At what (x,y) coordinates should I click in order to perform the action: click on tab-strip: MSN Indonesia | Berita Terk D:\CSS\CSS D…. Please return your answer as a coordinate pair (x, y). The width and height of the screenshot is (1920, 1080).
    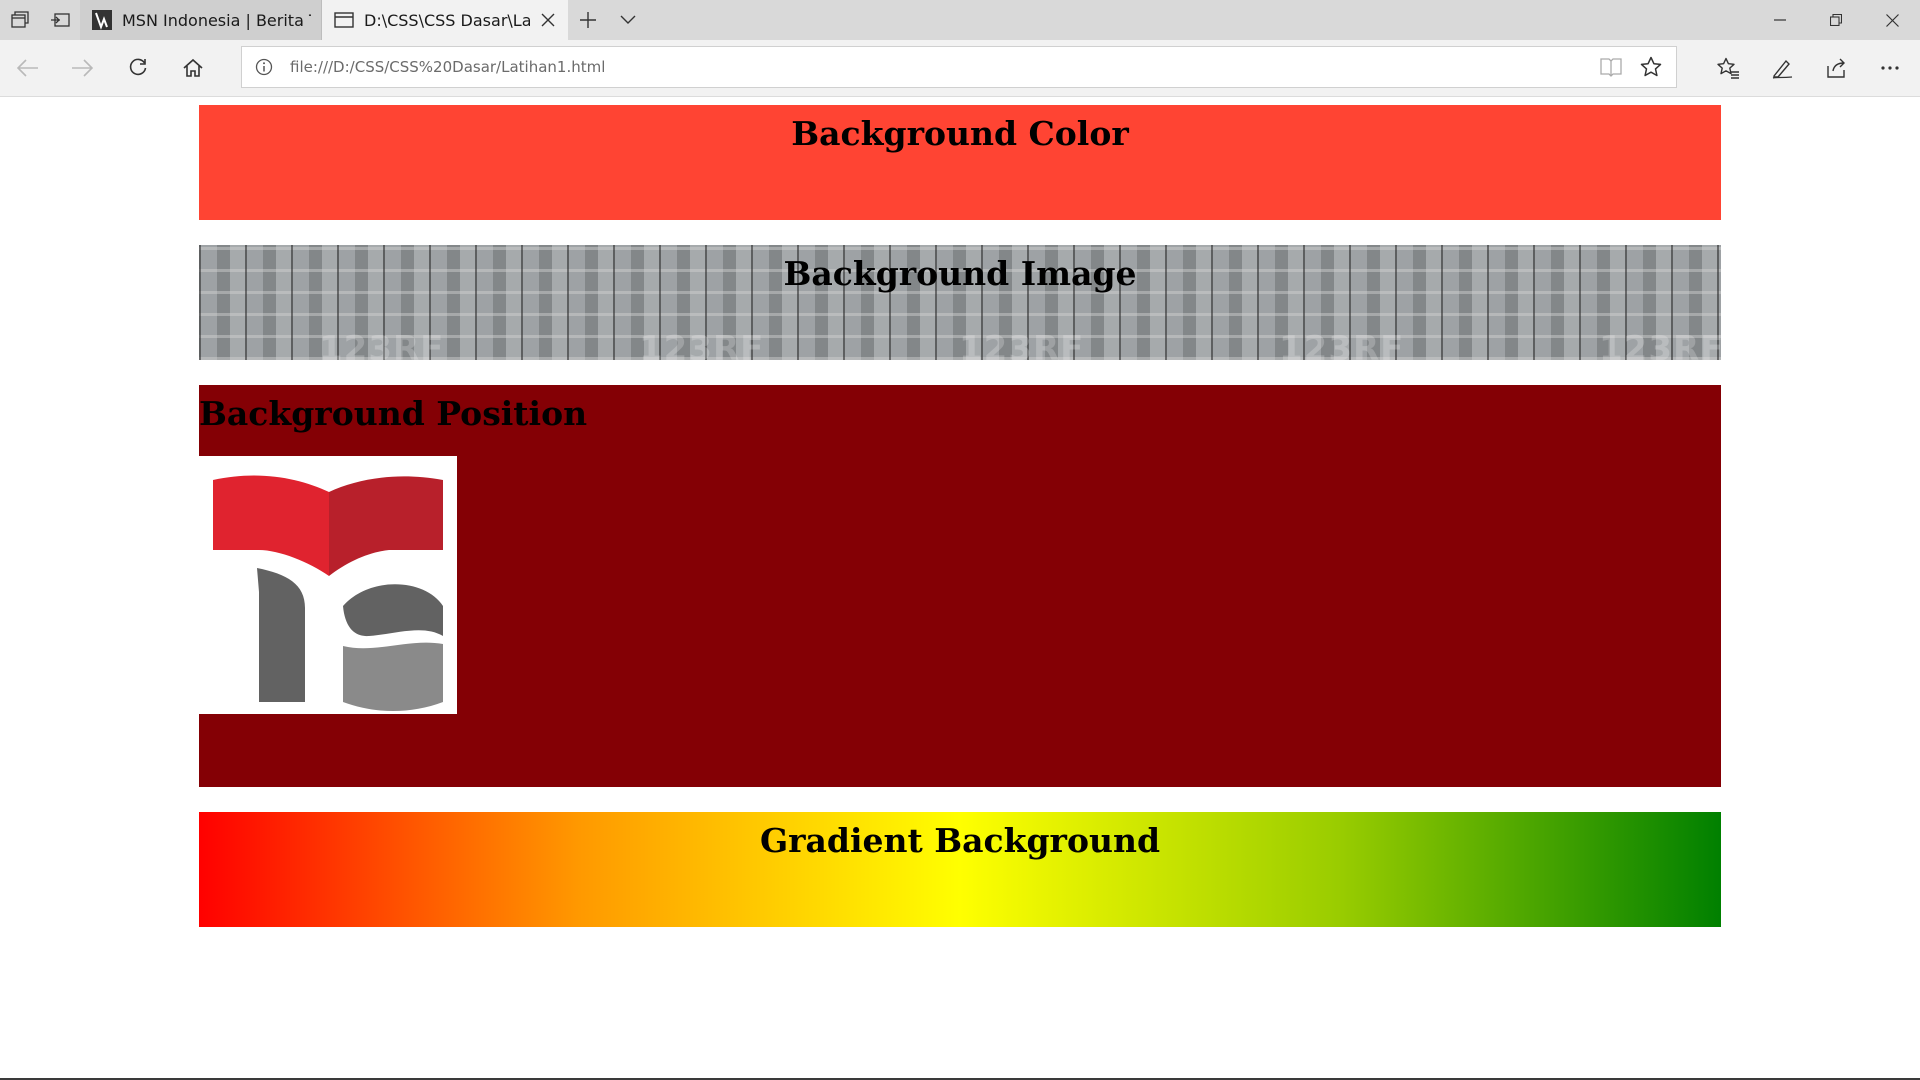
    Looking at the image, I should click on (960, 20).